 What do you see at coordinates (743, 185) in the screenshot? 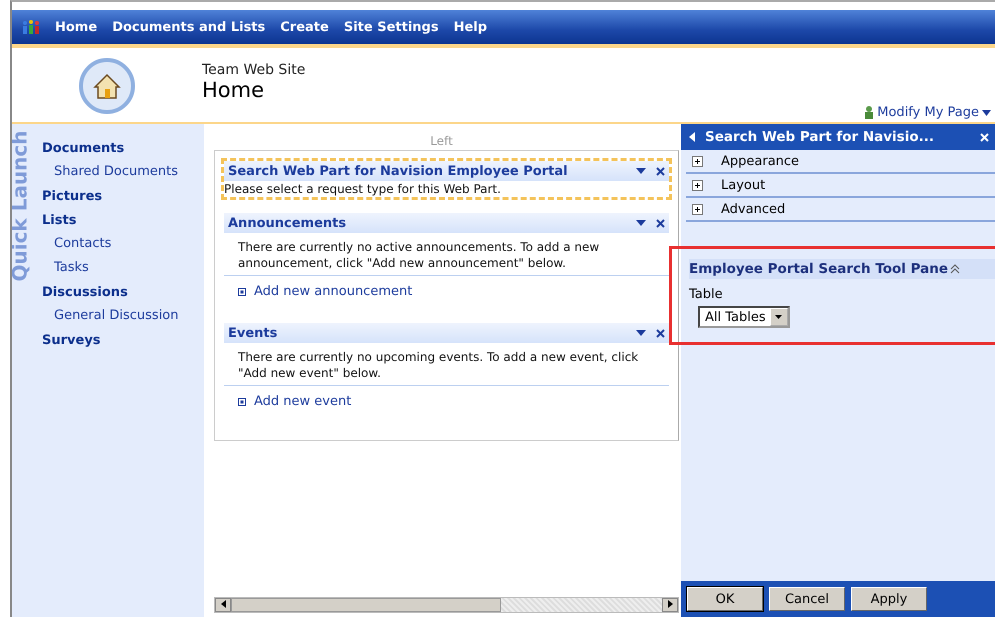
I see `tool-pane-section: Layout` at bounding box center [743, 185].